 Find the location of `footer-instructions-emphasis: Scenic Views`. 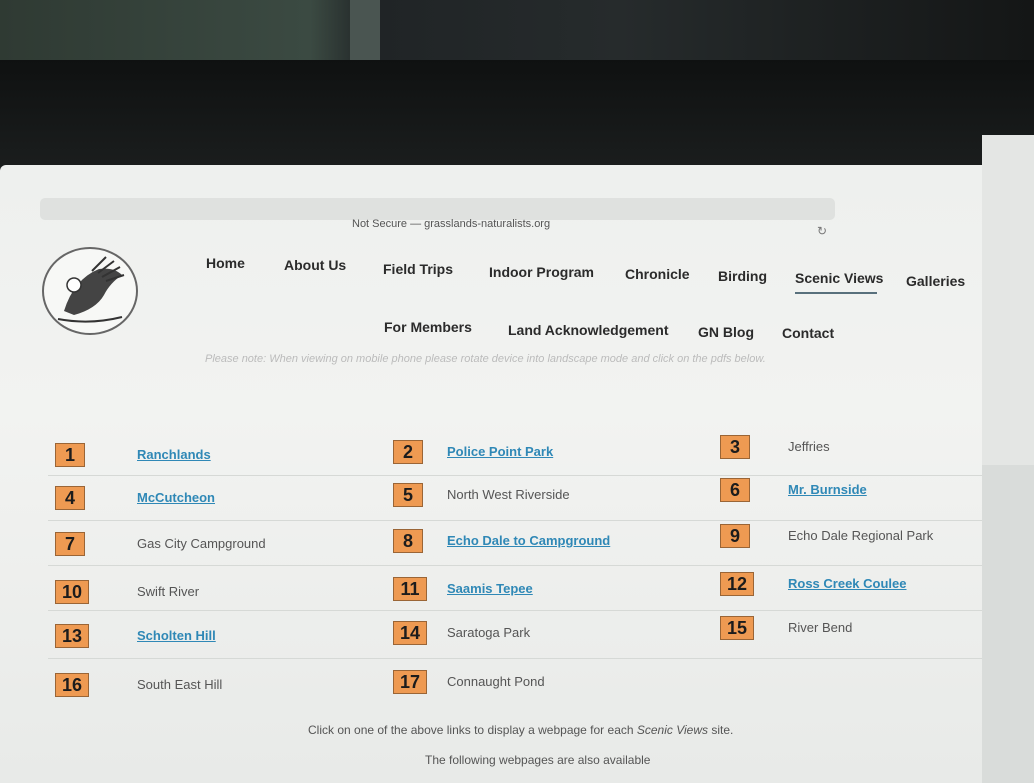

footer-instructions-emphasis: Scenic Views is located at coordinates (672, 730).